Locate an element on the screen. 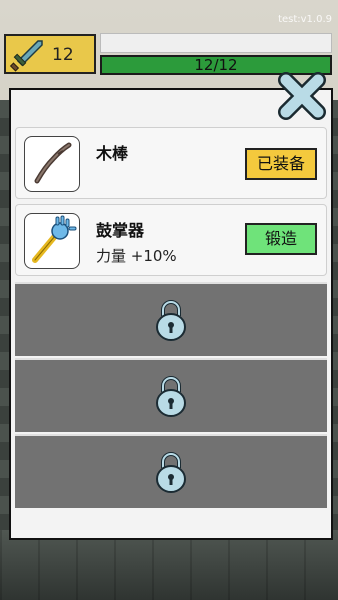 The image size is (338, 600). sword-icon is located at coordinates (26, 56).